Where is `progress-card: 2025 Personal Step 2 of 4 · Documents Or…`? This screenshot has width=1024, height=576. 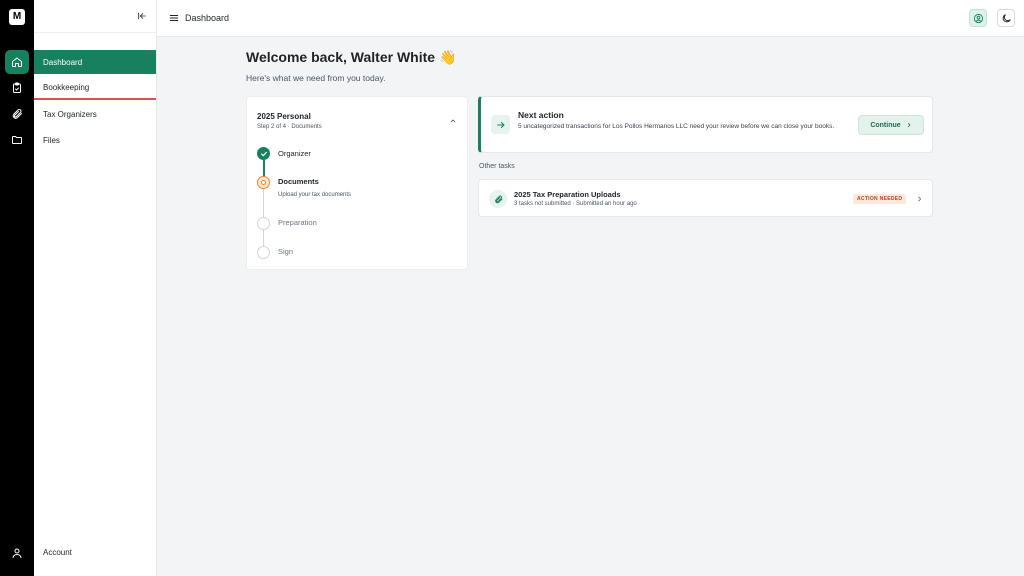
progress-card: 2025 Personal Step 2 of 4 · Documents Or… is located at coordinates (357, 183).